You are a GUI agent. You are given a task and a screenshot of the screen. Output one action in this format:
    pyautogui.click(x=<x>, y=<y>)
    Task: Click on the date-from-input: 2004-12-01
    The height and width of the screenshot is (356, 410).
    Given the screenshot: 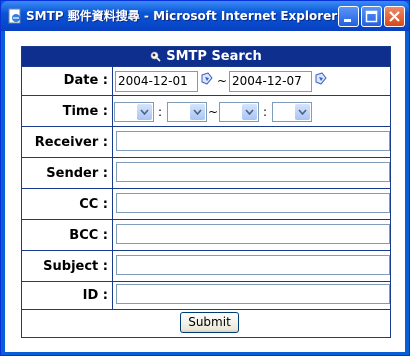 What is the action you would take?
    pyautogui.click(x=156, y=81)
    